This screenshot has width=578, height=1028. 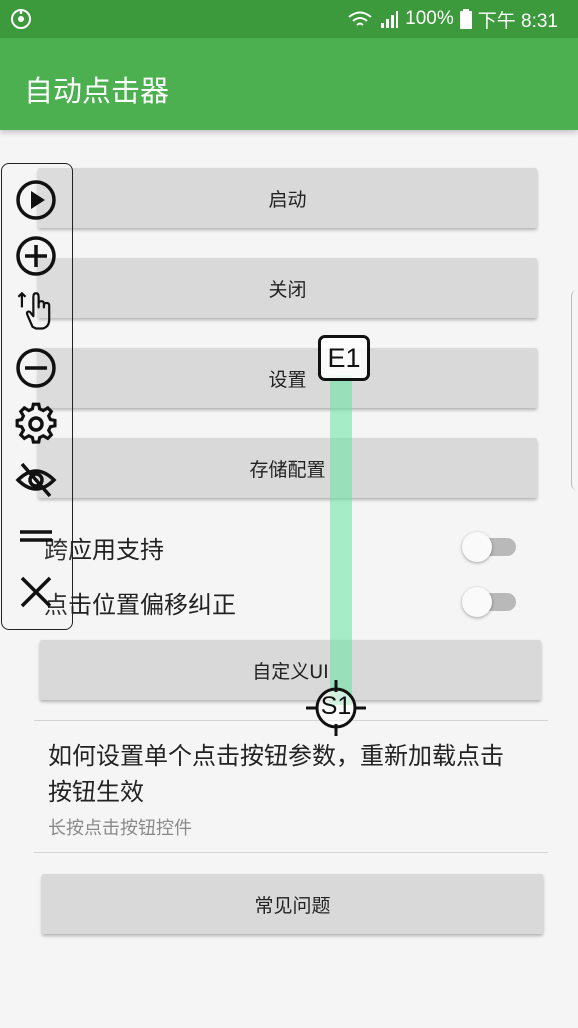 What do you see at coordinates (289, 600) in the screenshot?
I see `setting-row-offset-correction: 点击位置偏移纠正` at bounding box center [289, 600].